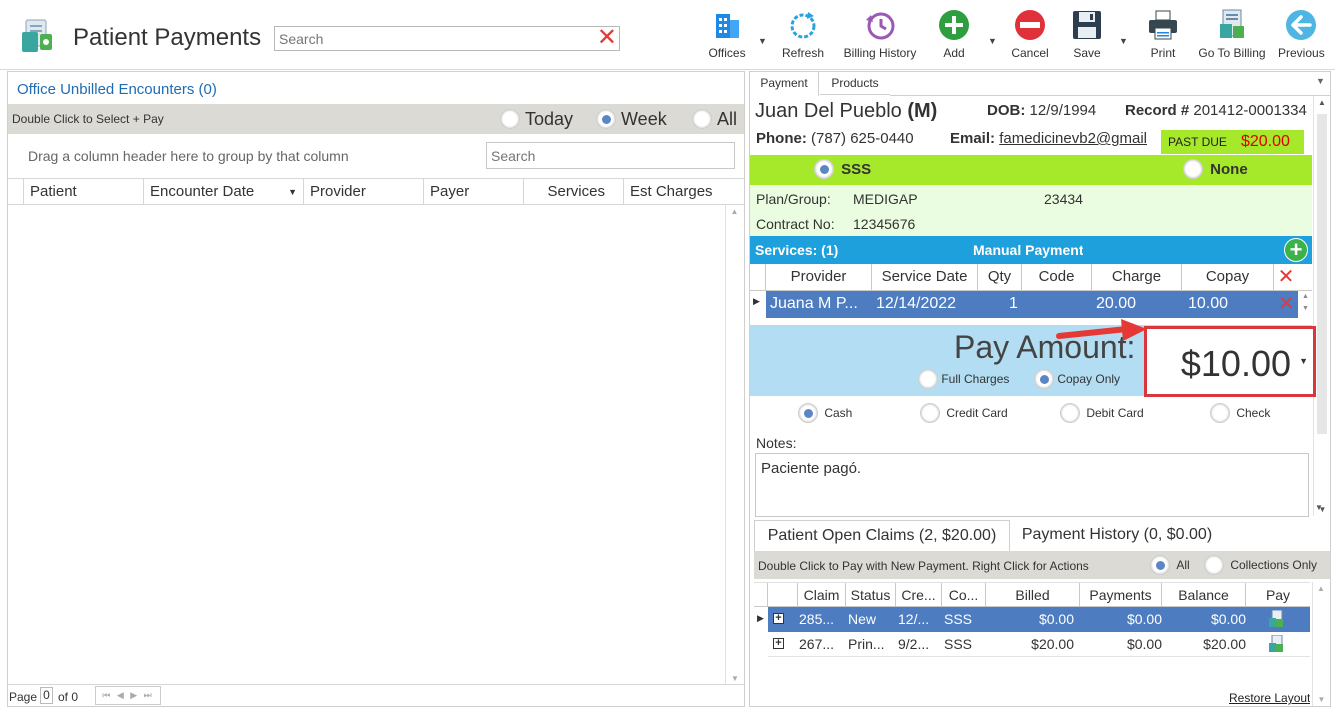 This screenshot has width=1335, height=714. Describe the element at coordinates (1322, 274) in the screenshot. I see `scroll-thumb` at that location.